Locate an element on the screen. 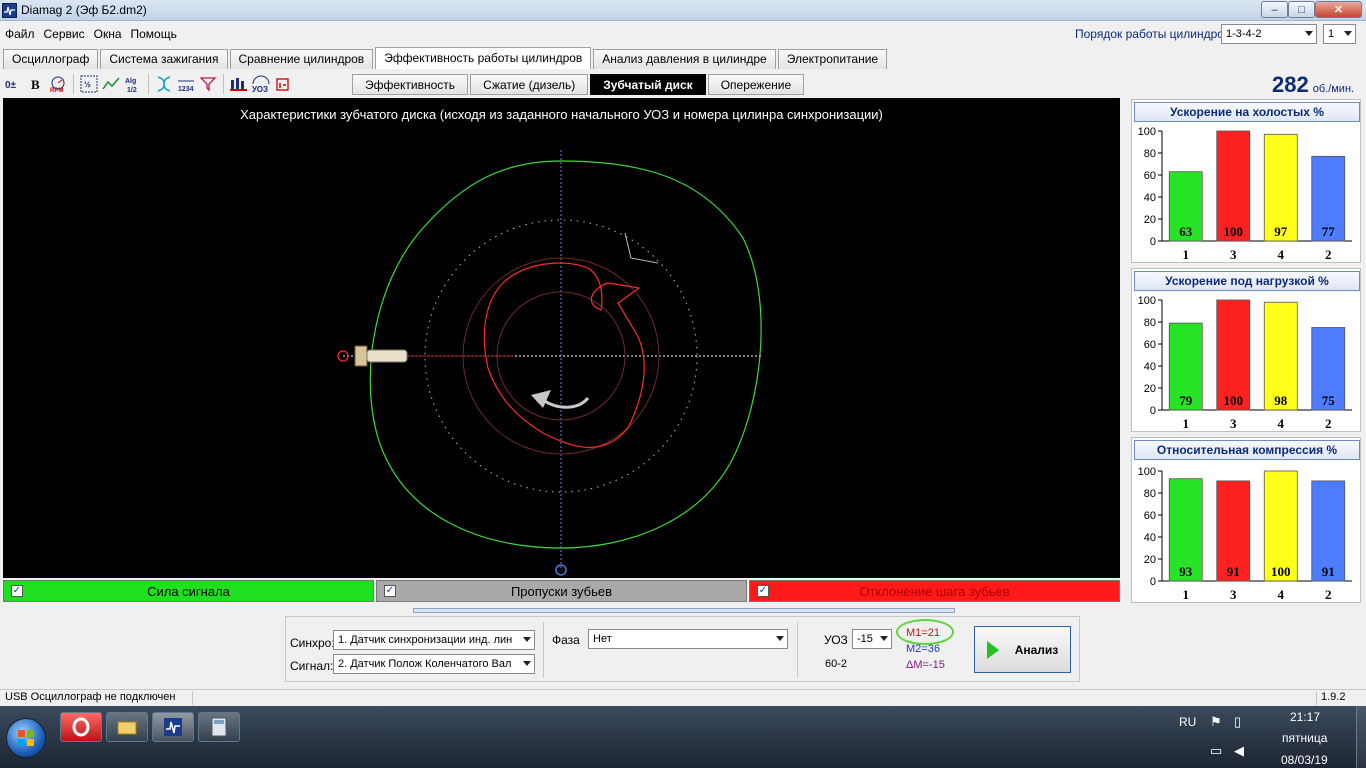 The height and width of the screenshot is (768, 1366). uoz-label: УОЗ is located at coordinates (836, 640).